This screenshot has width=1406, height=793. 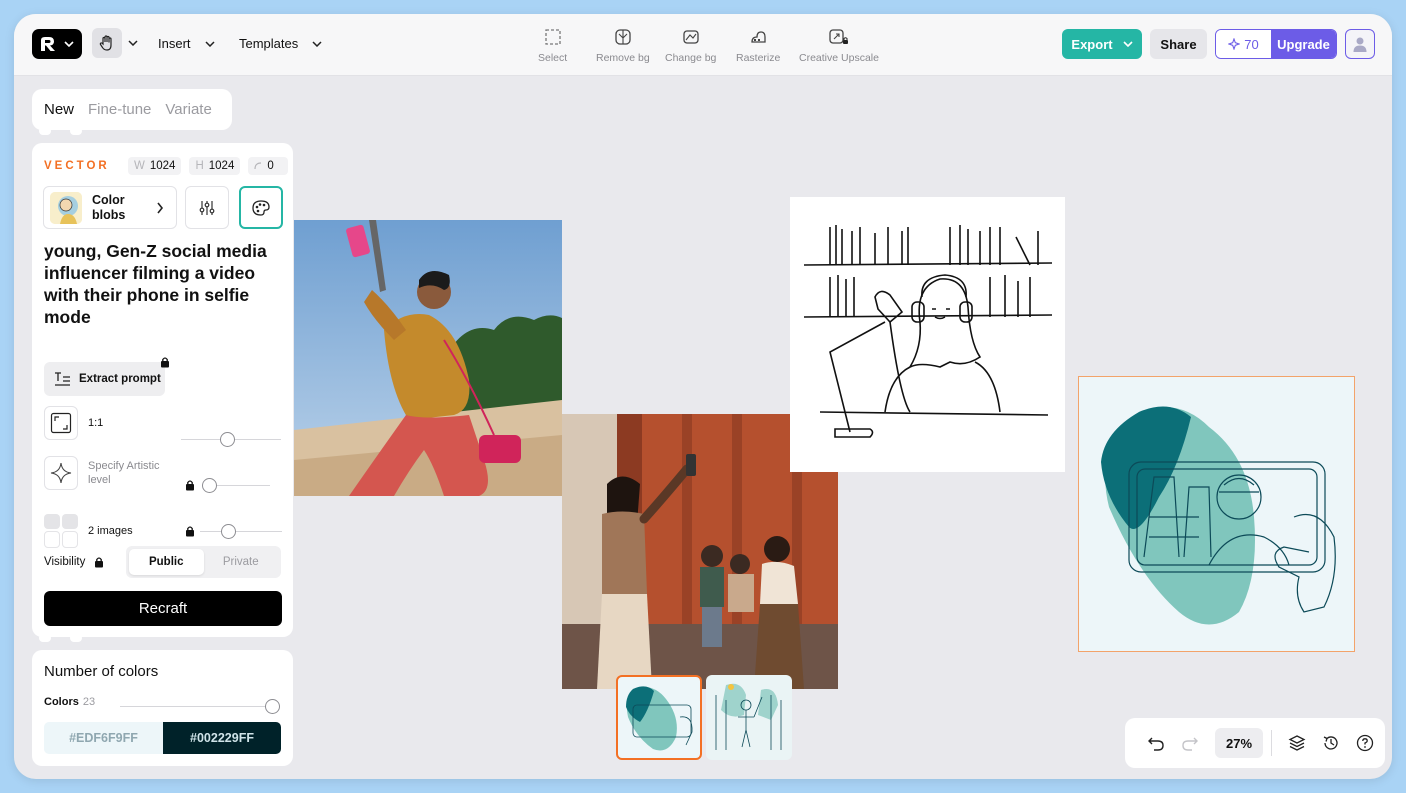 What do you see at coordinates (57, 44) in the screenshot?
I see `app-logo-menu` at bounding box center [57, 44].